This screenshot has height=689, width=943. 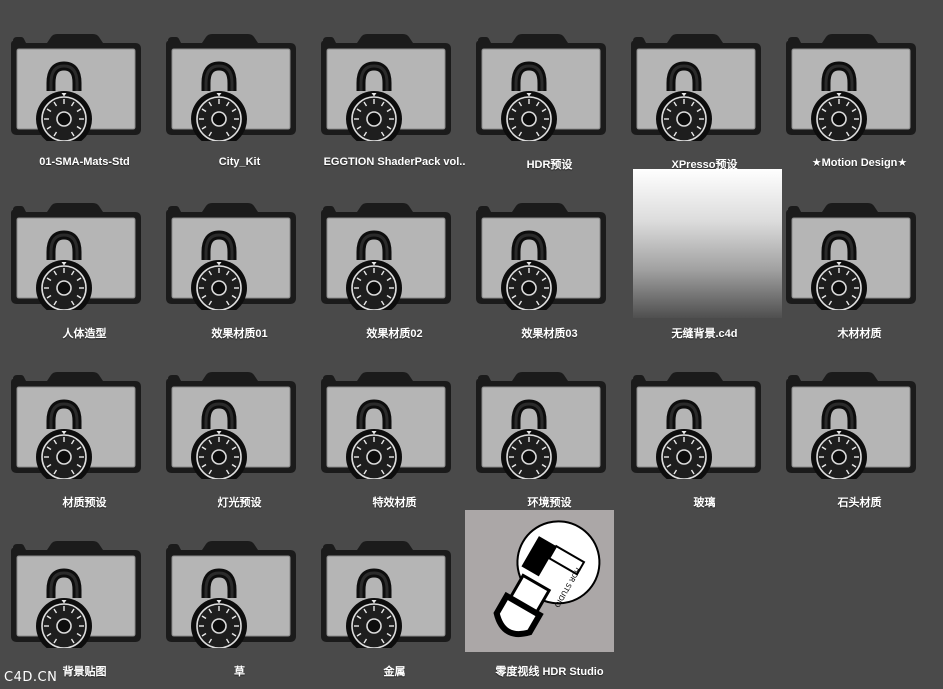 What do you see at coordinates (704, 334) in the screenshot?
I see `file-item-label: 无缝背景.c4d` at bounding box center [704, 334].